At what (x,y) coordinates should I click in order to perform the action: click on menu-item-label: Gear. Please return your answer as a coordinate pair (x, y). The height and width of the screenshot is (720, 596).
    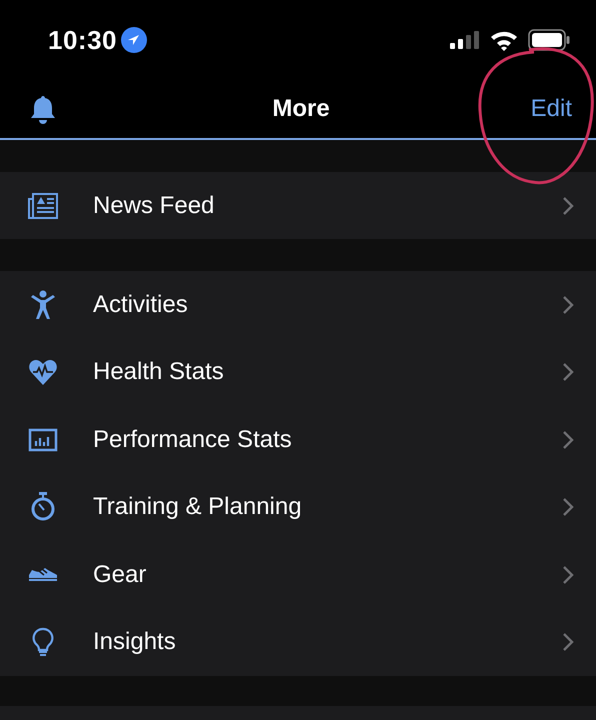
    Looking at the image, I should click on (327, 574).